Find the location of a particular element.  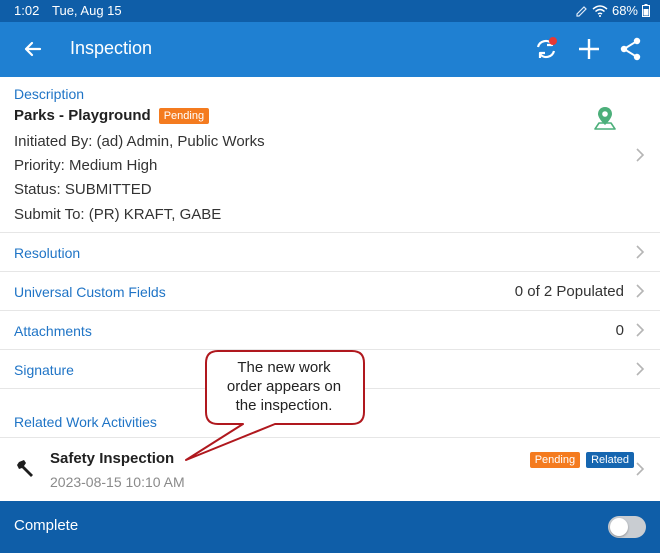

priority: Priority: Medium High is located at coordinates (86, 165).